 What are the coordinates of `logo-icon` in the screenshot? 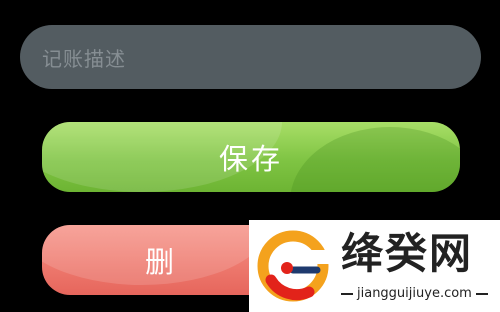 It's located at (293, 266).